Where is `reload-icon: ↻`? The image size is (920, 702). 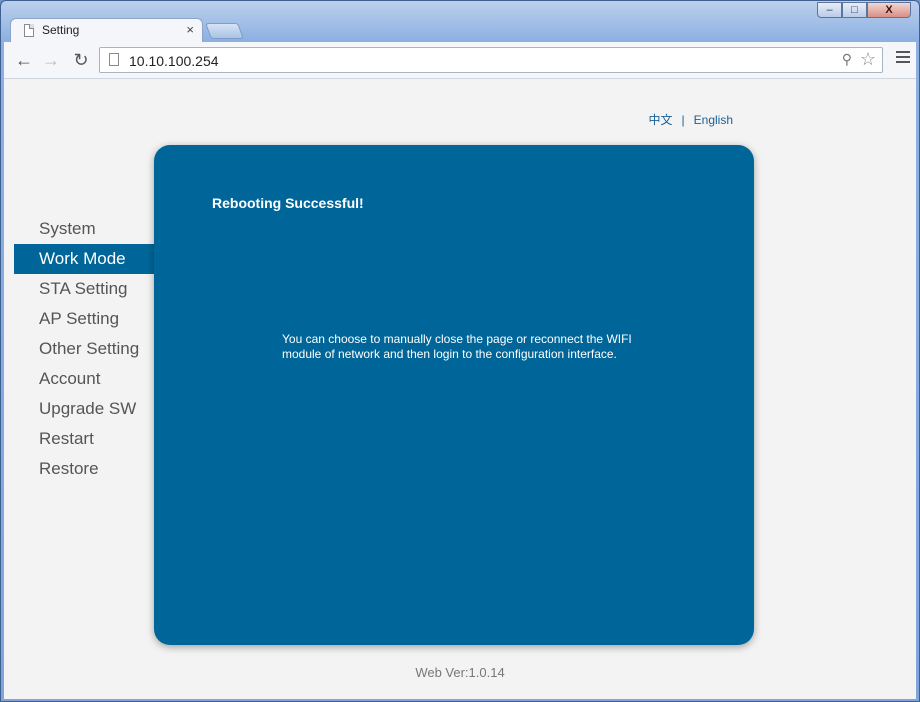 reload-icon: ↻ is located at coordinates (81, 60).